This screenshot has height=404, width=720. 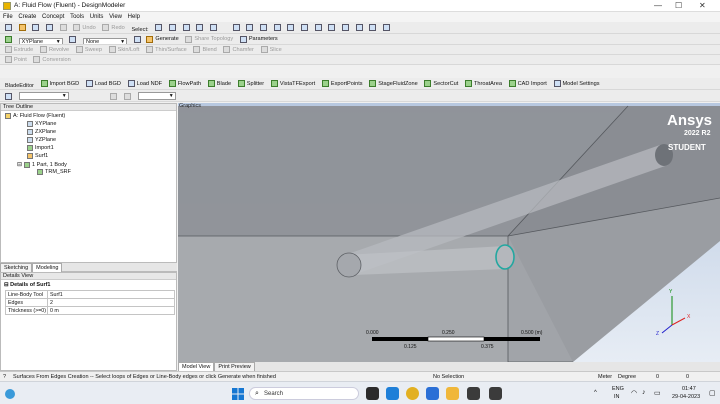 What do you see at coordinates (103, 83) in the screenshot?
I see `load-bgd-button: Load BGD` at bounding box center [103, 83].